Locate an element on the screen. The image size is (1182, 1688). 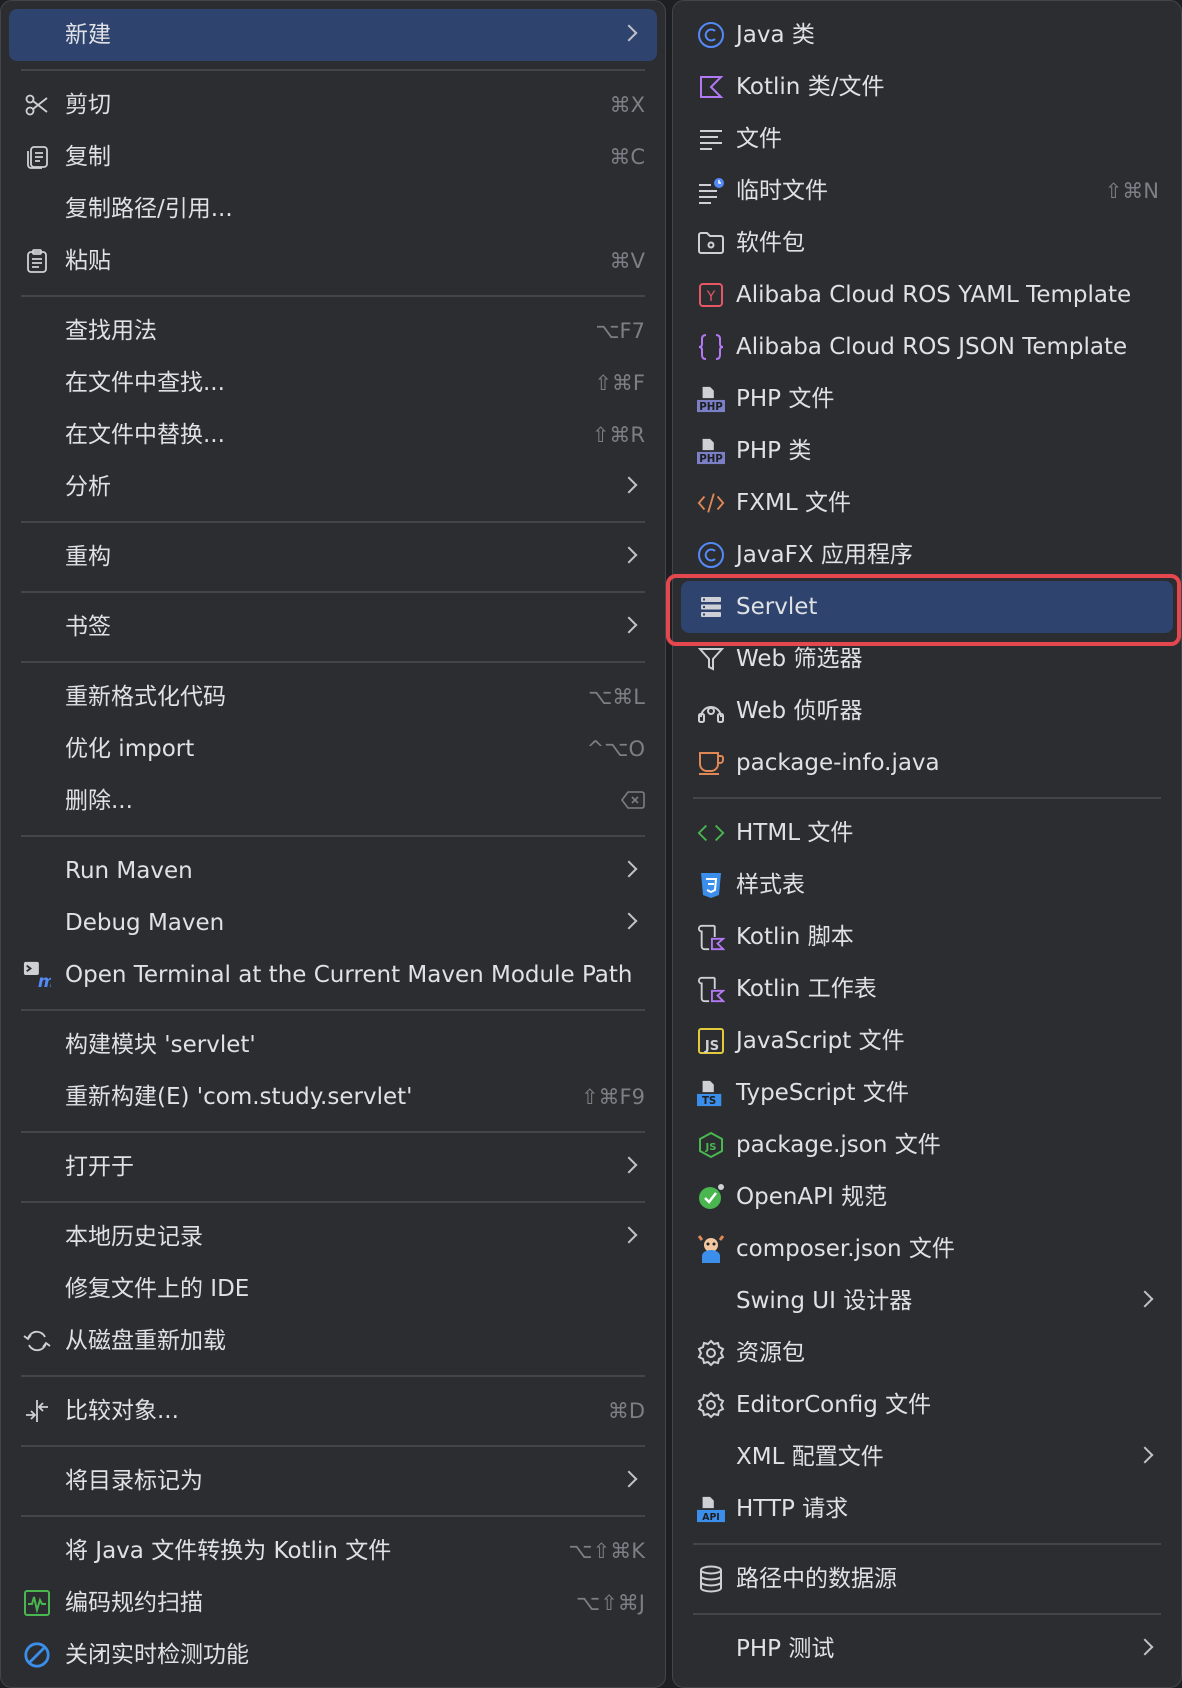
submenu-item-java-class: Java 类 is located at coordinates (927, 35).